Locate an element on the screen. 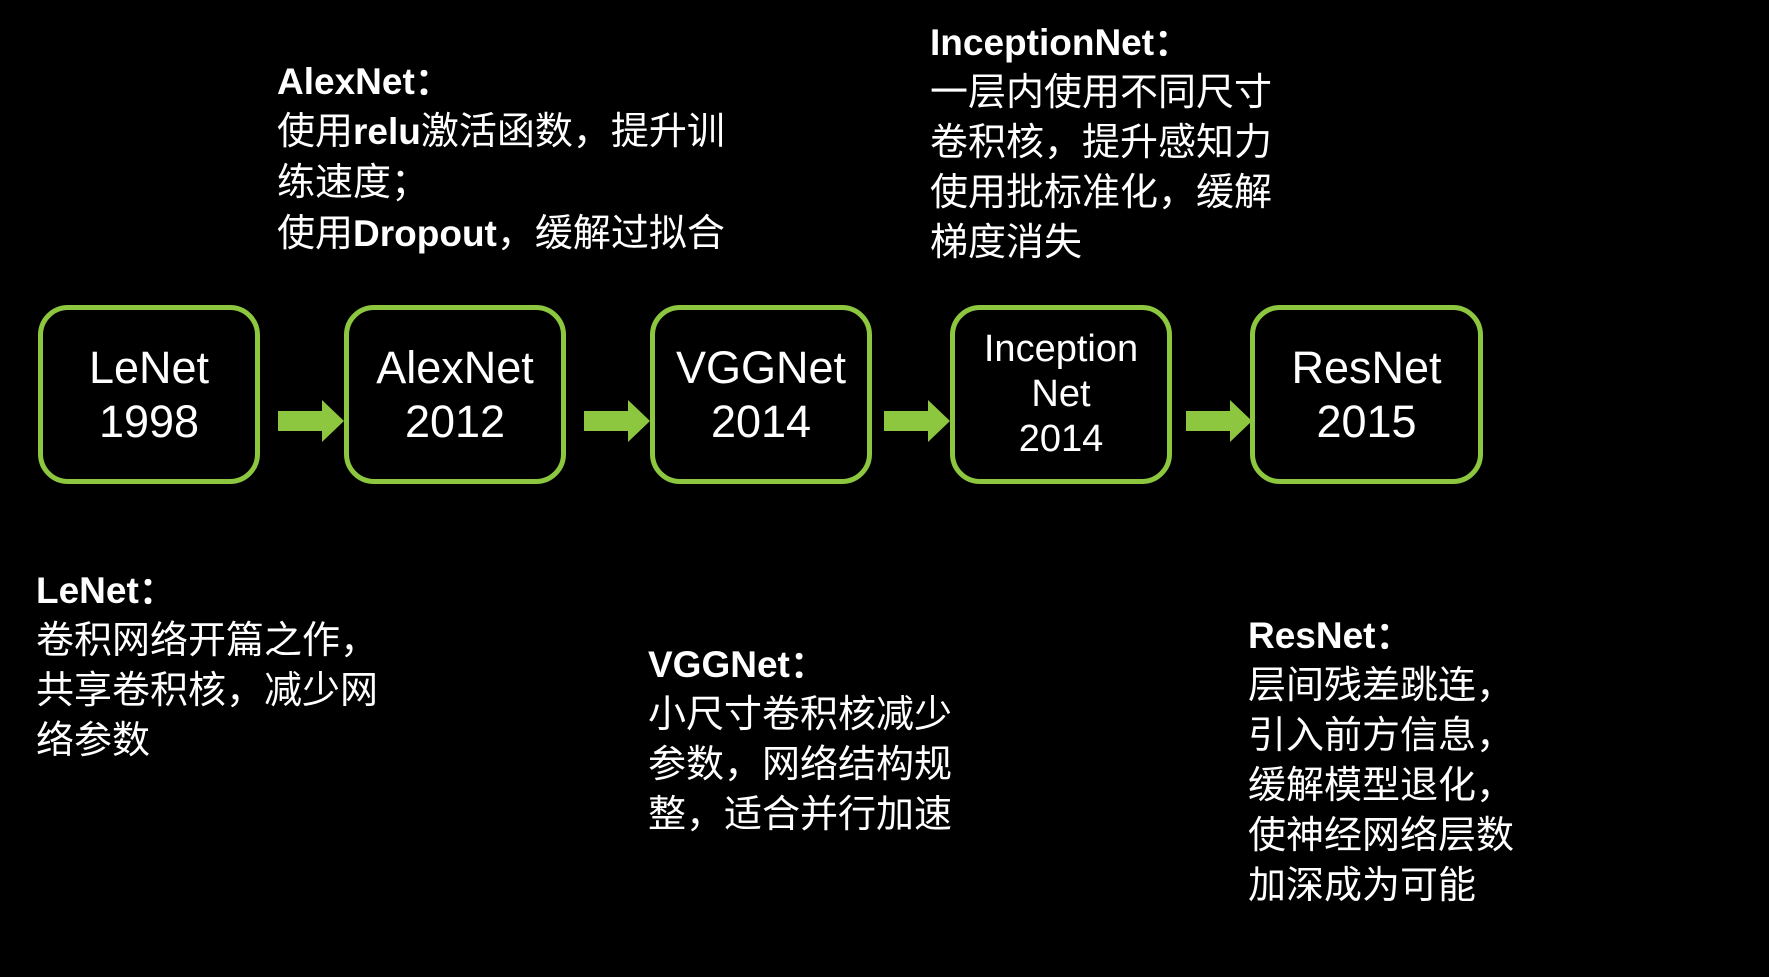  flow-node-inceptionnet-name2: Net is located at coordinates (1061, 394).